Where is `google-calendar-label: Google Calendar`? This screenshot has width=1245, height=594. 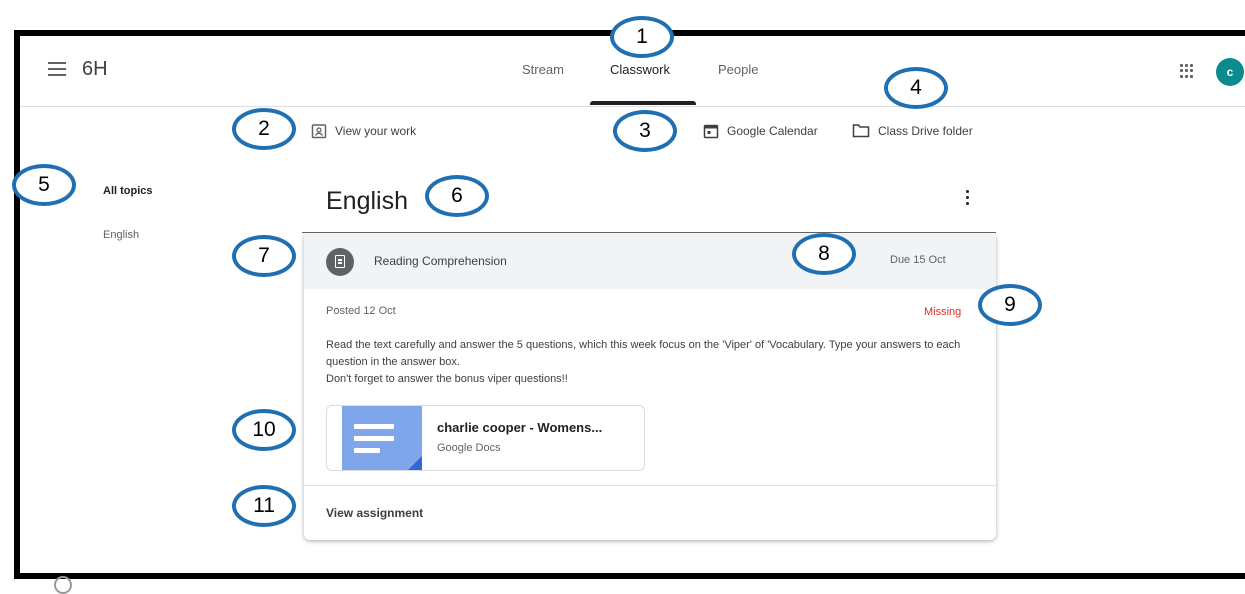 google-calendar-label: Google Calendar is located at coordinates (772, 131).